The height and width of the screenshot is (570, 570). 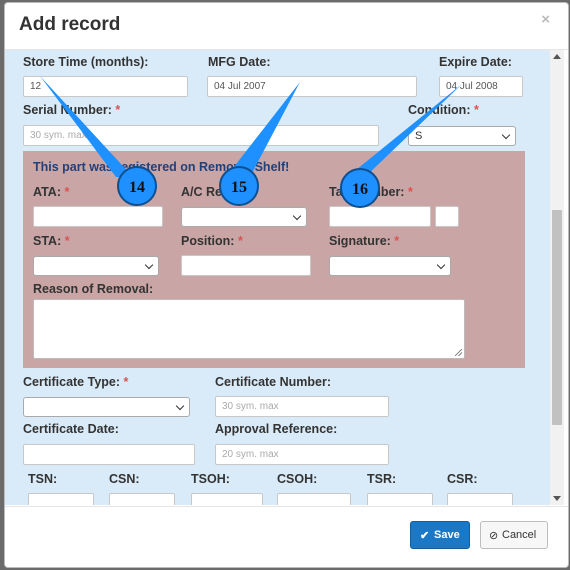 I want to click on mfg-date-label: MFG Date:, so click(x=239, y=62).